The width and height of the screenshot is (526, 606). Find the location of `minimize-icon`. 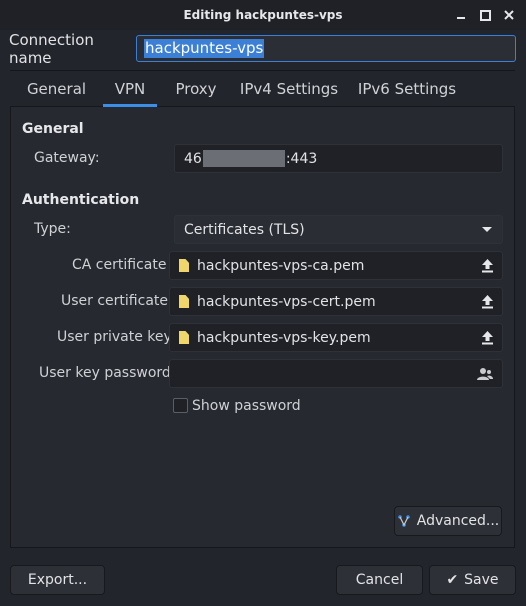

minimize-icon is located at coordinates (461, 15).